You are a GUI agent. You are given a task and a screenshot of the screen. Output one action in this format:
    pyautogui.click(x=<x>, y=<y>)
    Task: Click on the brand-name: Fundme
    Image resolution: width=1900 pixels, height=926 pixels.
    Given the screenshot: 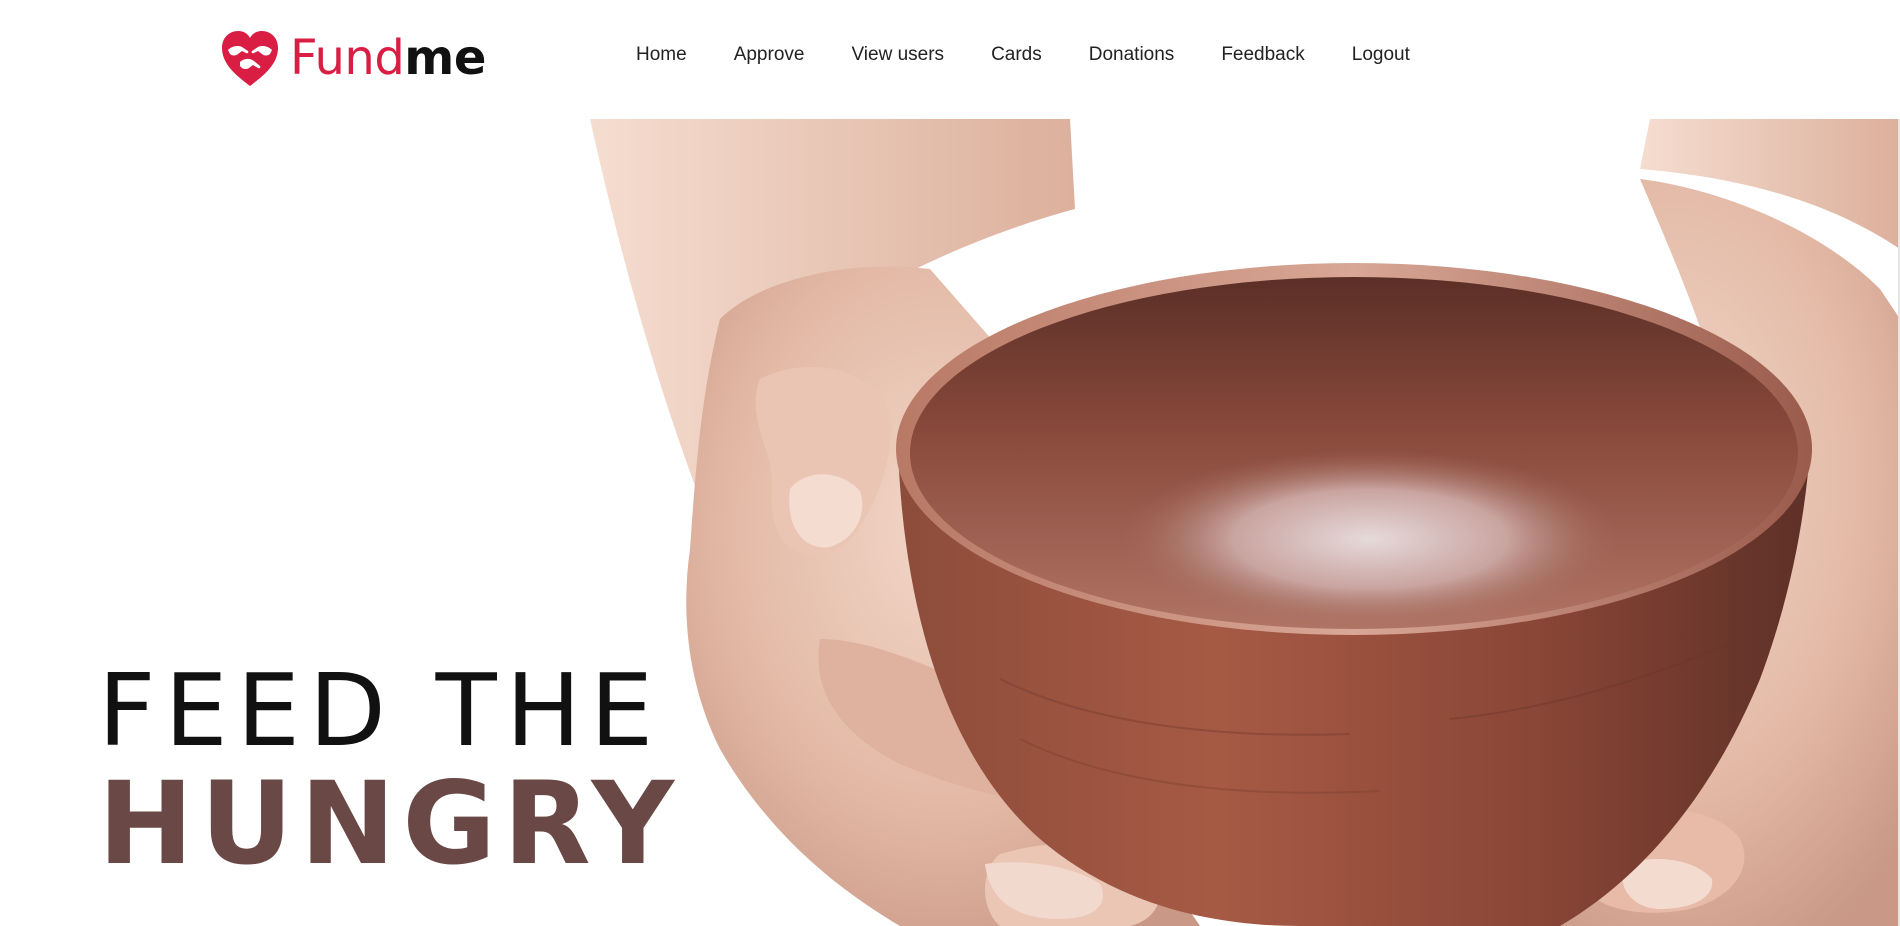 What is the action you would take?
    pyautogui.click(x=388, y=58)
    